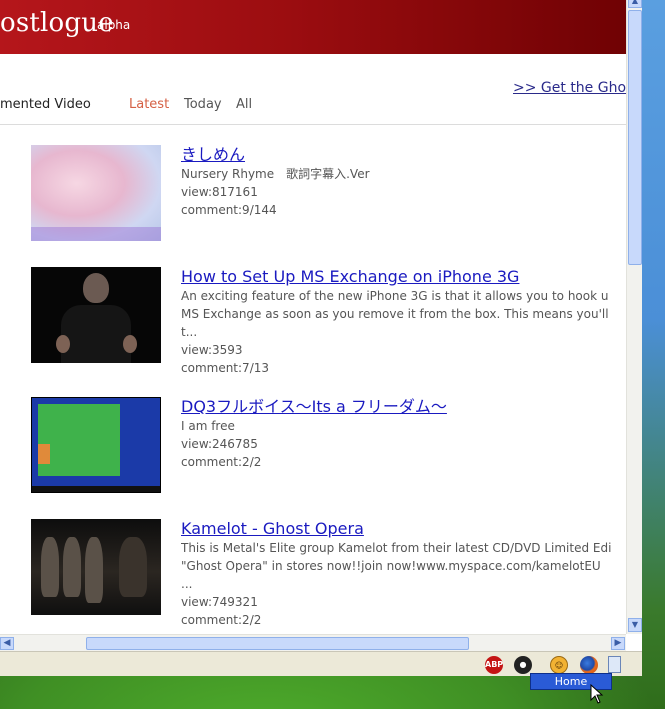 The width and height of the screenshot is (665, 709). What do you see at coordinates (219, 444) in the screenshot?
I see `video-views: view:246785` at bounding box center [219, 444].